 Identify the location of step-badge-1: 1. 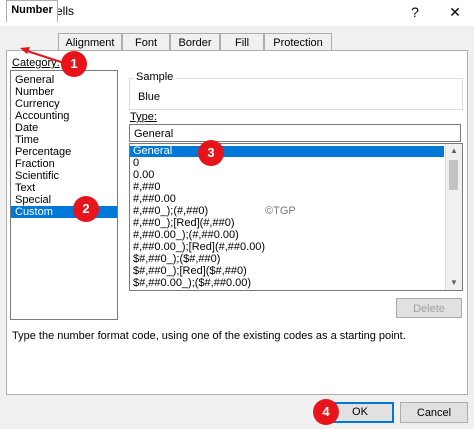
(74, 64).